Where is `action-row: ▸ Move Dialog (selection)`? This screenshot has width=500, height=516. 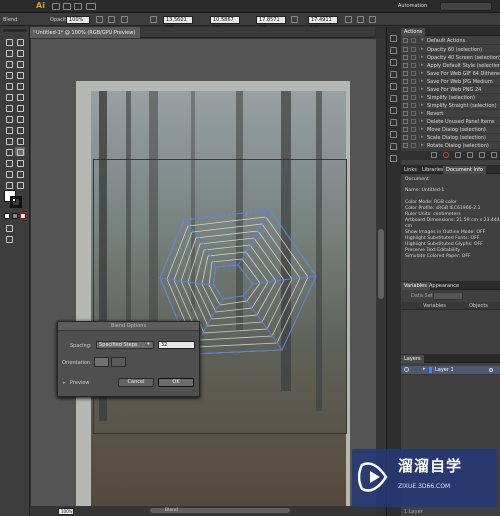
action-row: ▸ Move Dialog (selection) is located at coordinates (450, 130).